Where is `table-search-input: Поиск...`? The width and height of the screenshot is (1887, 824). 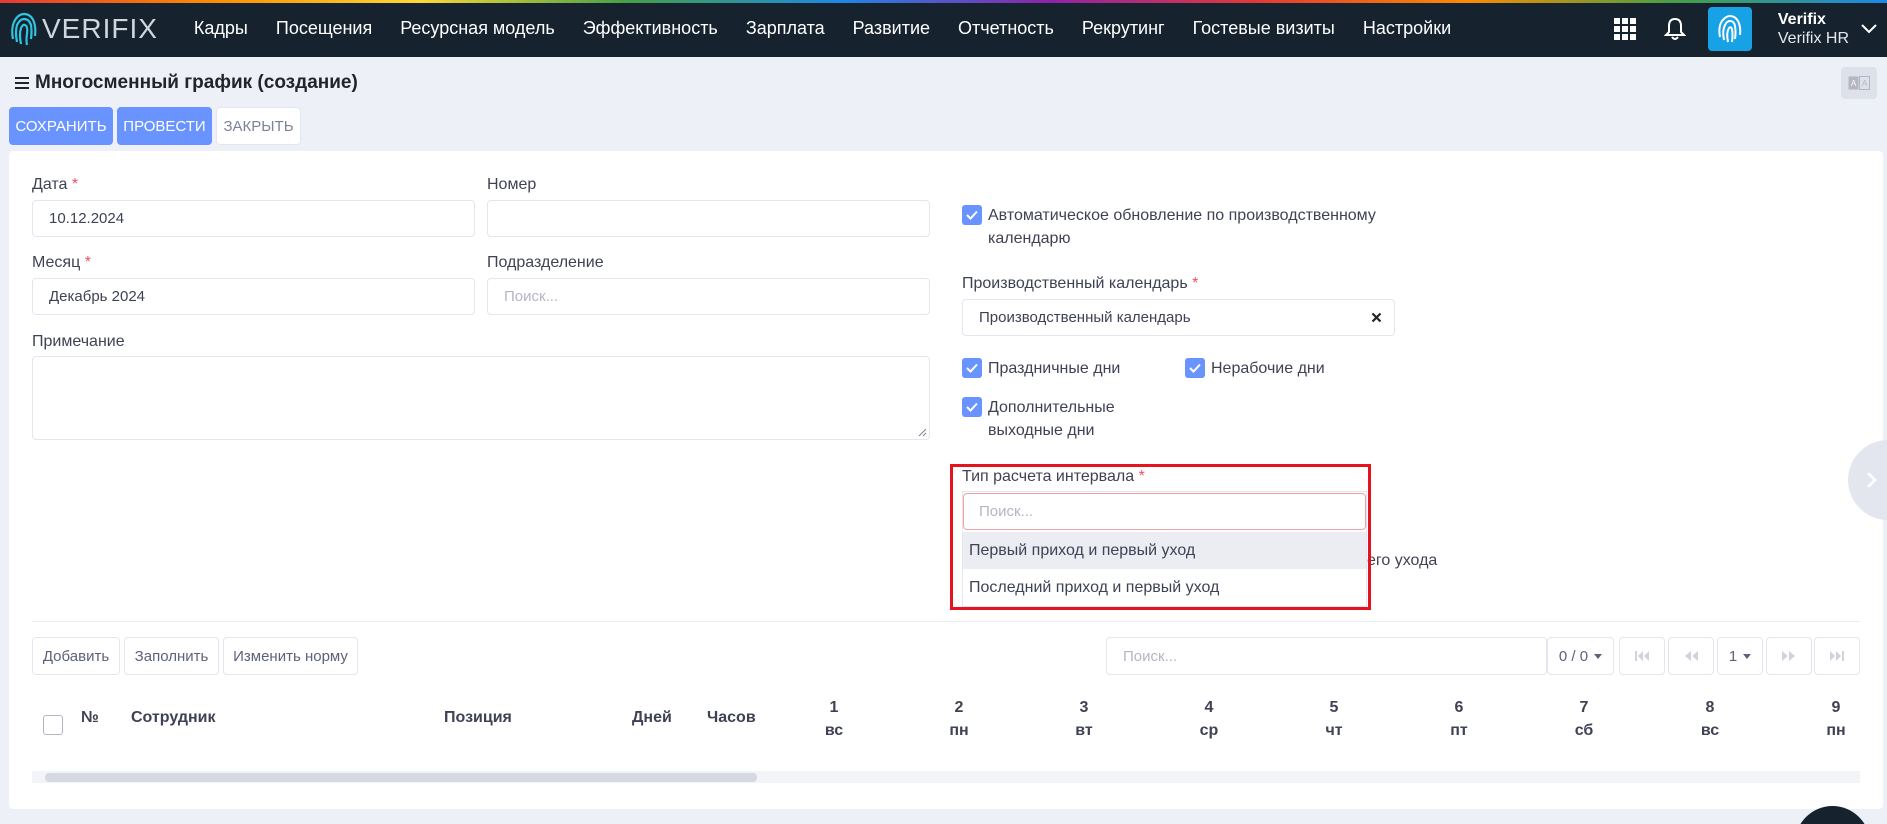 table-search-input: Поиск... is located at coordinates (1326, 656).